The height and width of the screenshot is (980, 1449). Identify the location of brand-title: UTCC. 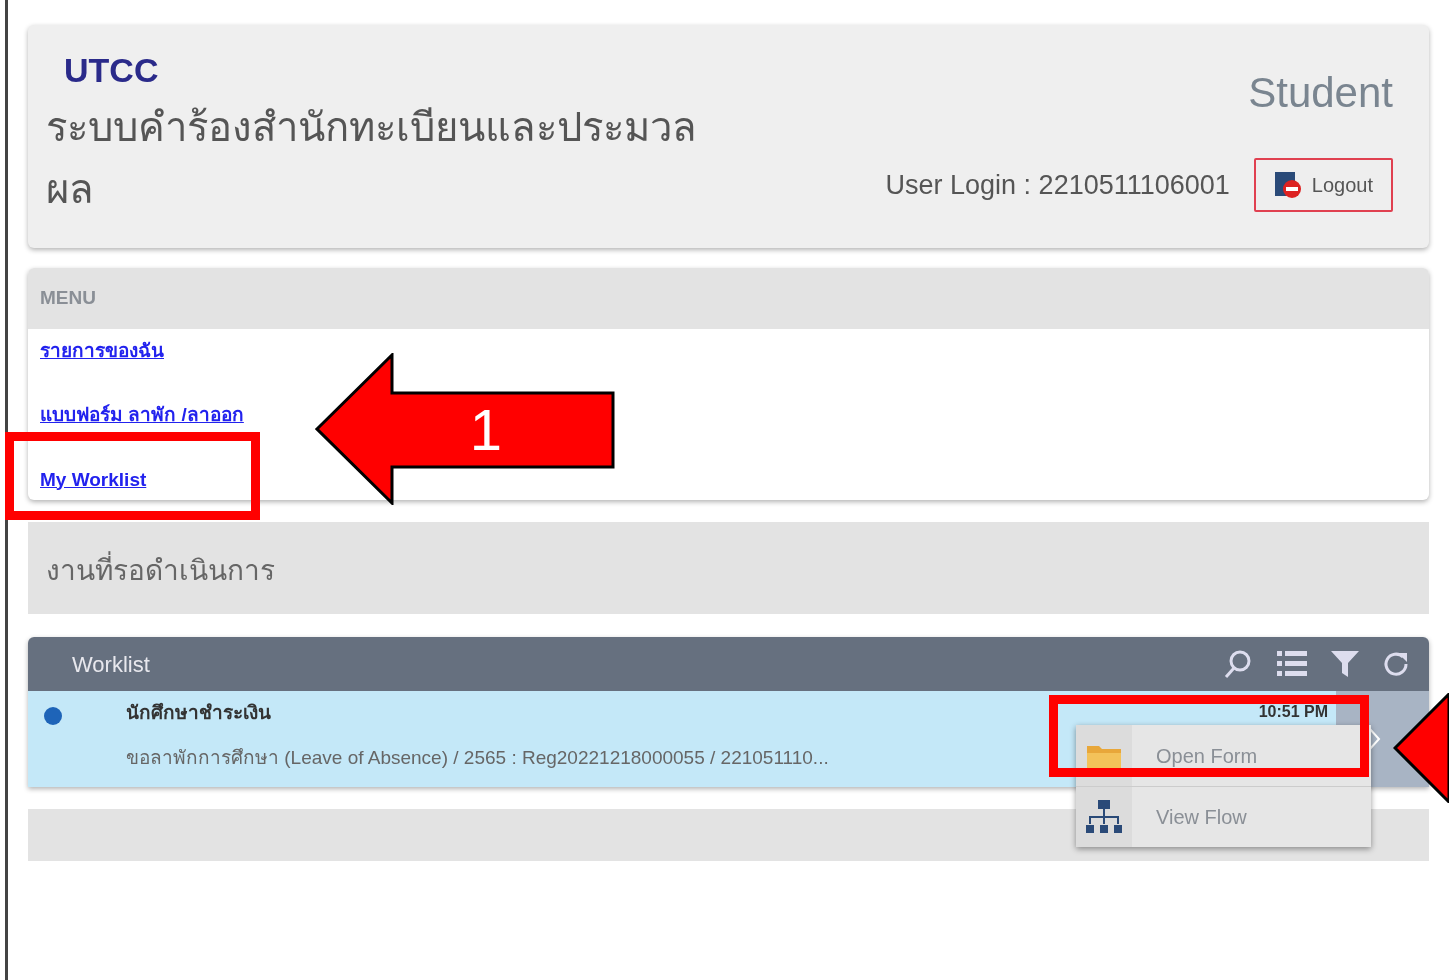
(112, 70).